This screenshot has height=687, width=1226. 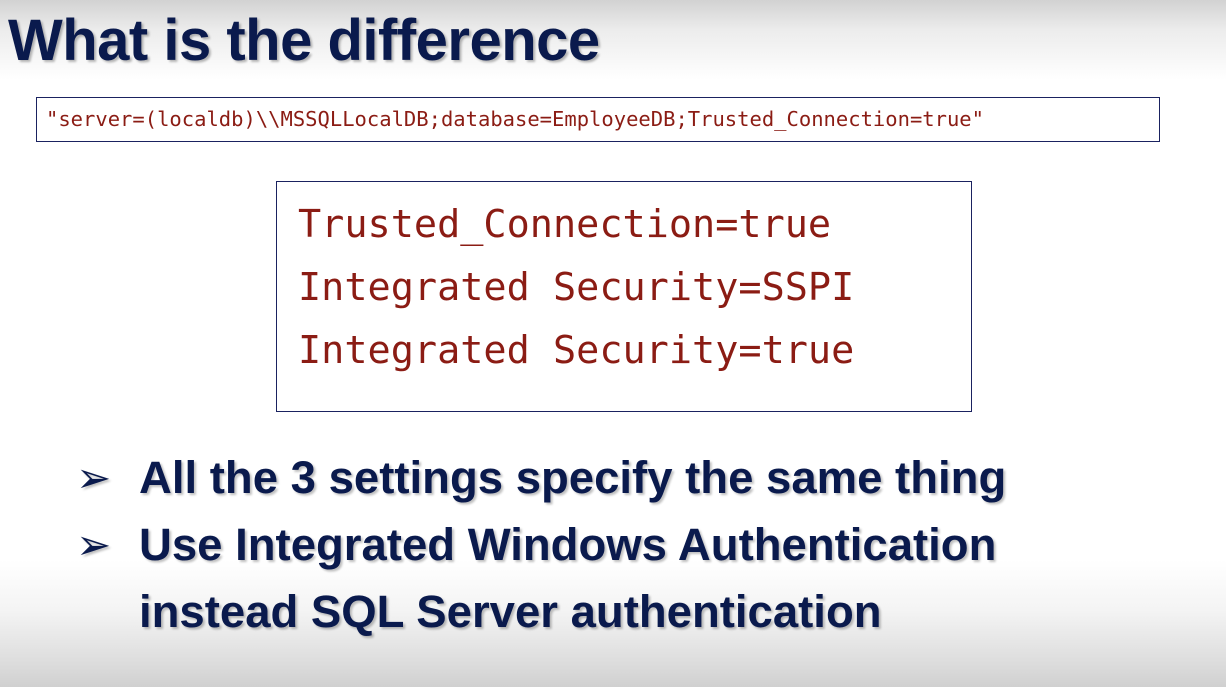 I want to click on bullet-text: Use Integrated Windows Authentication, so click(x=568, y=544).